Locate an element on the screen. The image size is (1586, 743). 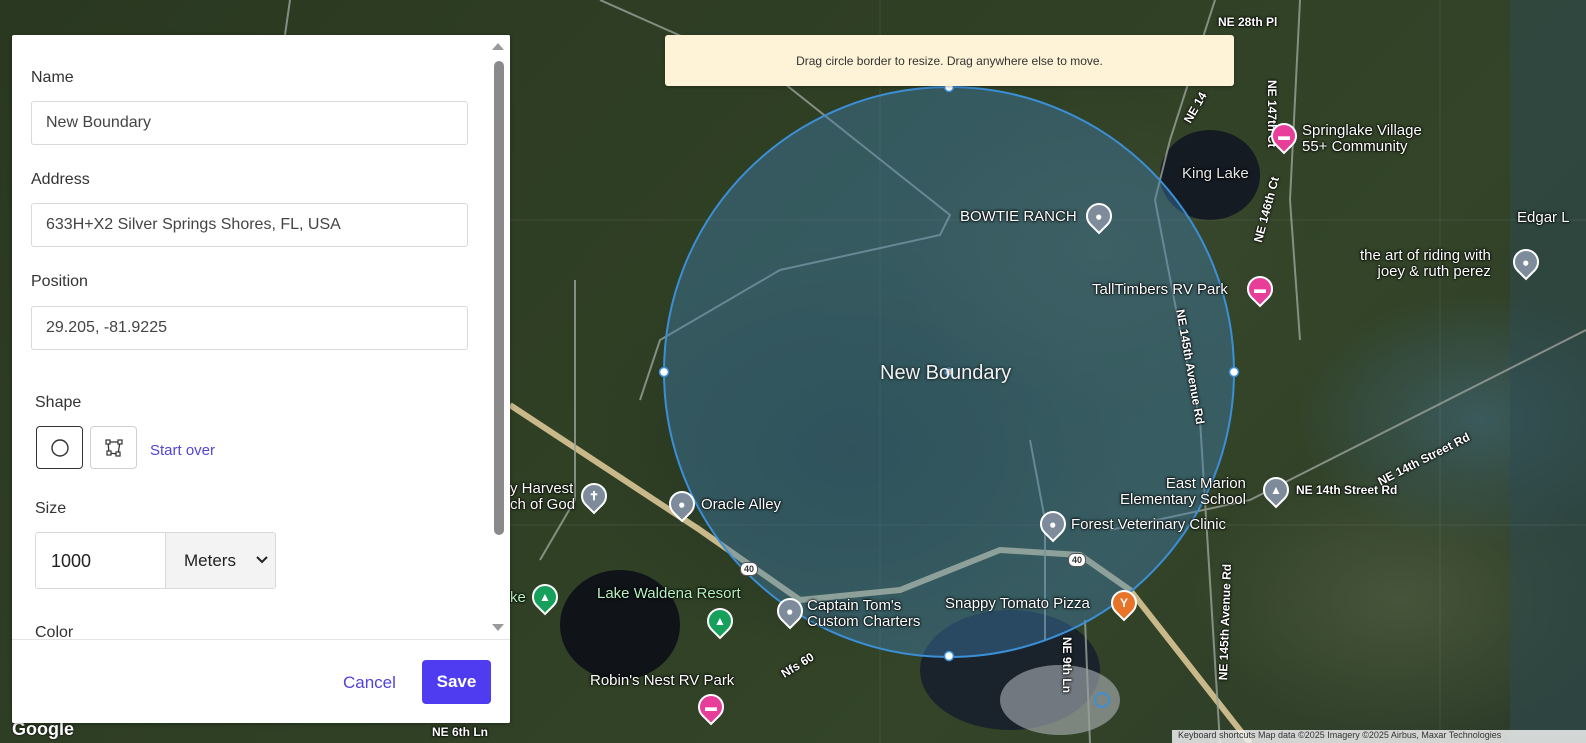
shape-label: Shape is located at coordinates (58, 402).